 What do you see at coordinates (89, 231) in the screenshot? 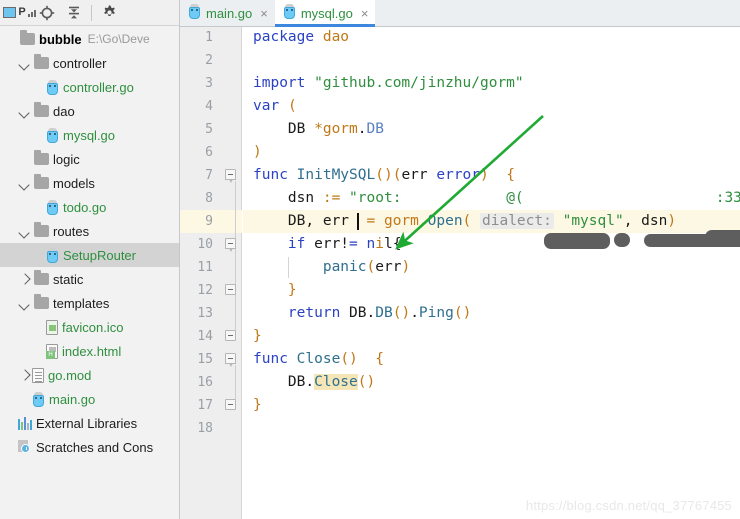
I see `tree-item-routes: routes` at bounding box center [89, 231].